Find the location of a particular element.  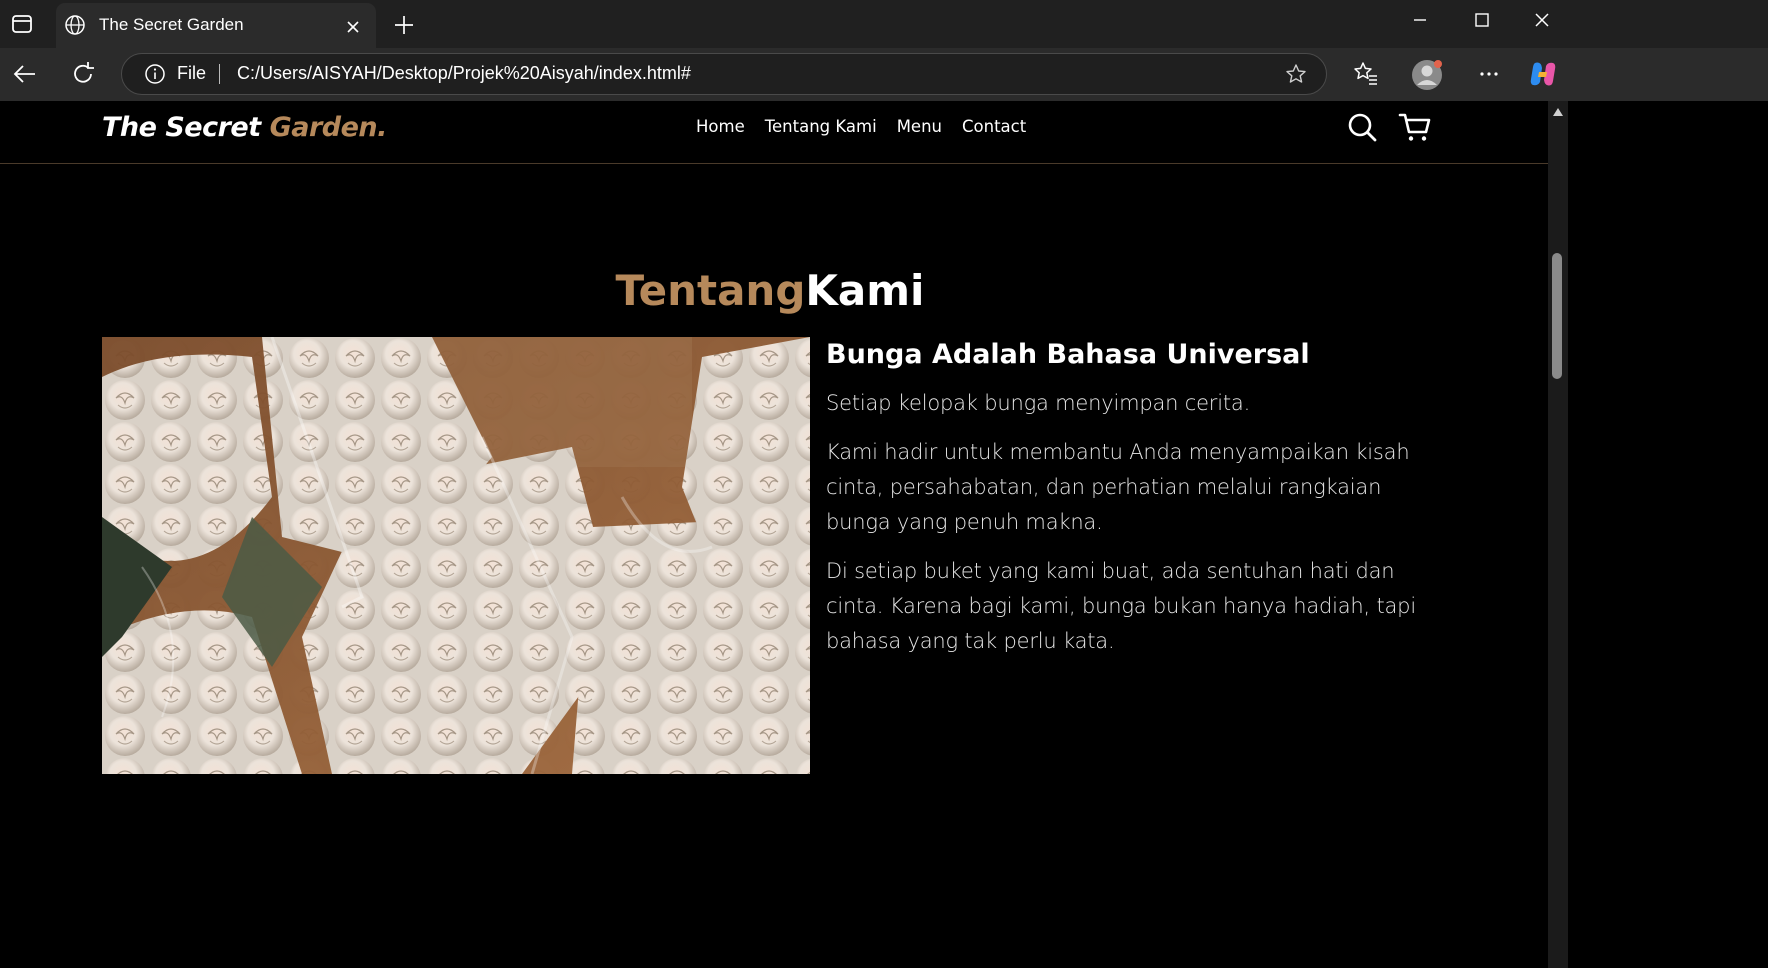

scroll-thumb is located at coordinates (1557, 316).